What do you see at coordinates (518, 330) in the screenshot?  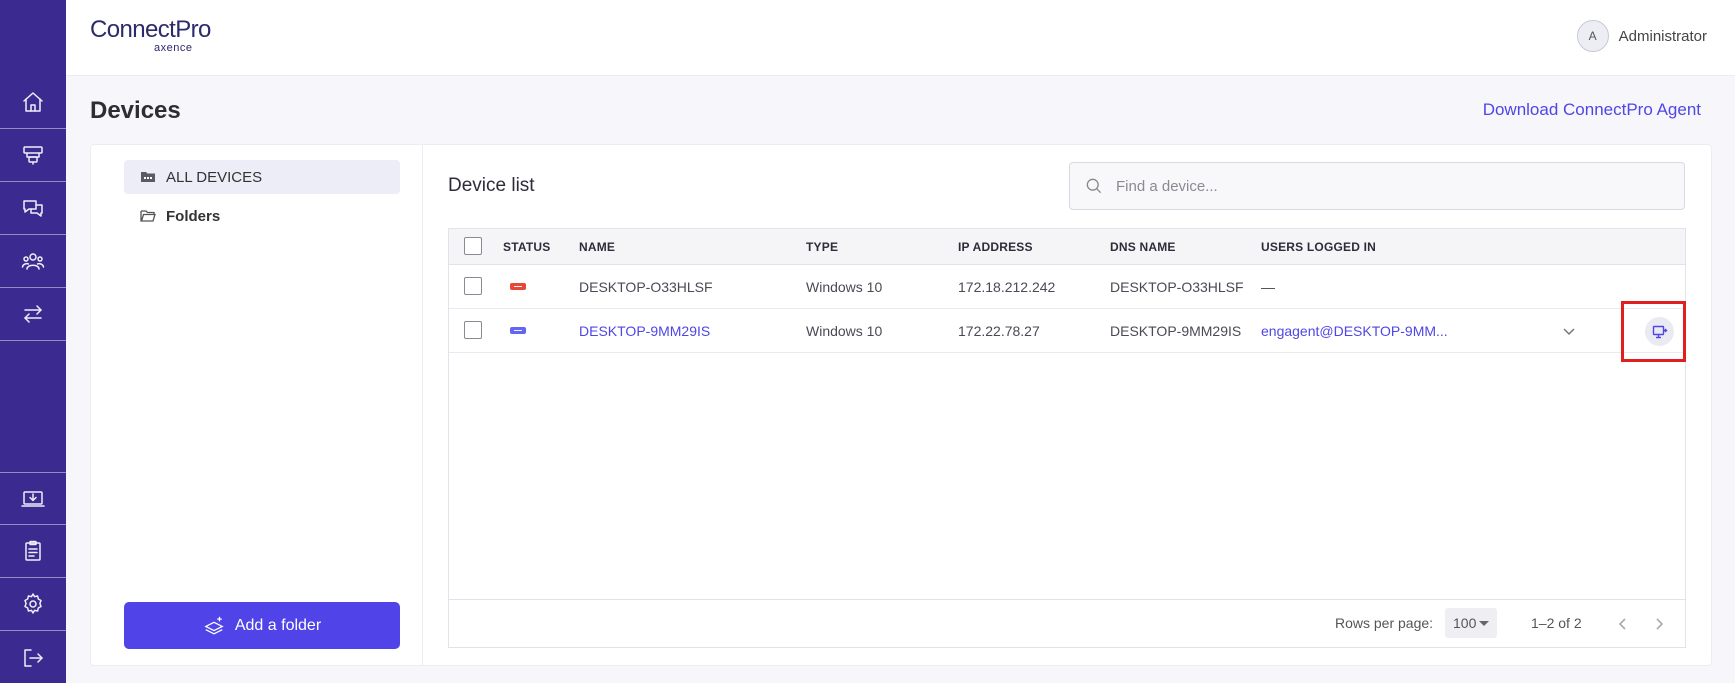 I see `status-online-indicator` at bounding box center [518, 330].